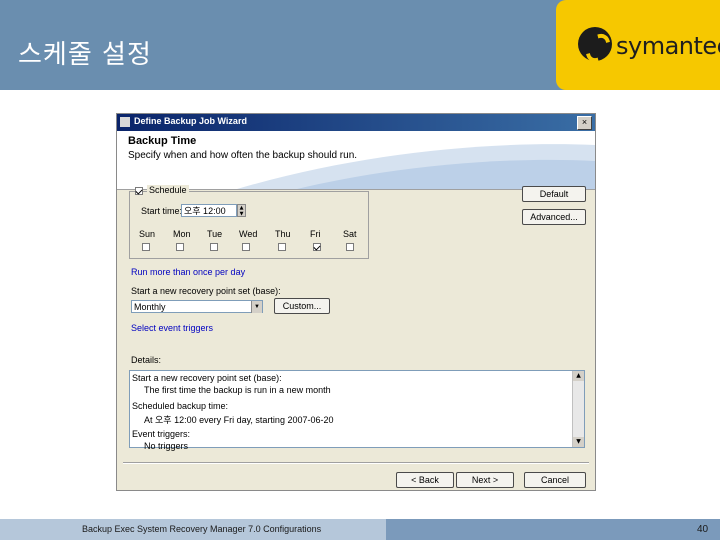 The width and height of the screenshot is (720, 540). I want to click on day-label-sat: Sat, so click(350, 234).